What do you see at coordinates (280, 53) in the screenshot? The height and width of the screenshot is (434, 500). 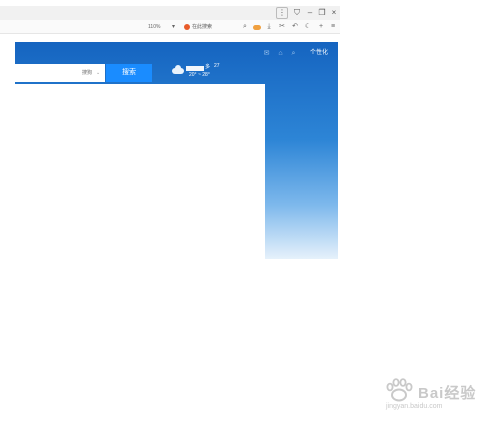 I see `skin-icon: ⌂` at bounding box center [280, 53].